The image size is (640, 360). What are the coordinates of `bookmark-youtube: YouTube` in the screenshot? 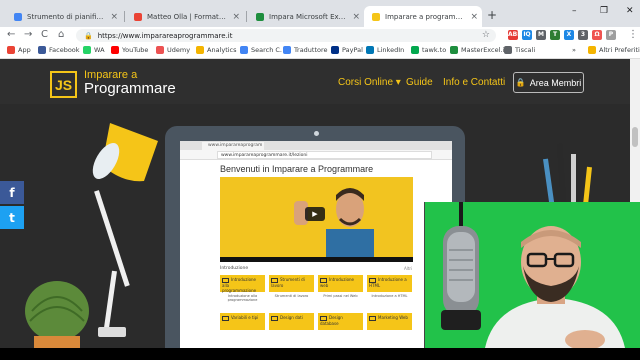 It's located at (129, 50).